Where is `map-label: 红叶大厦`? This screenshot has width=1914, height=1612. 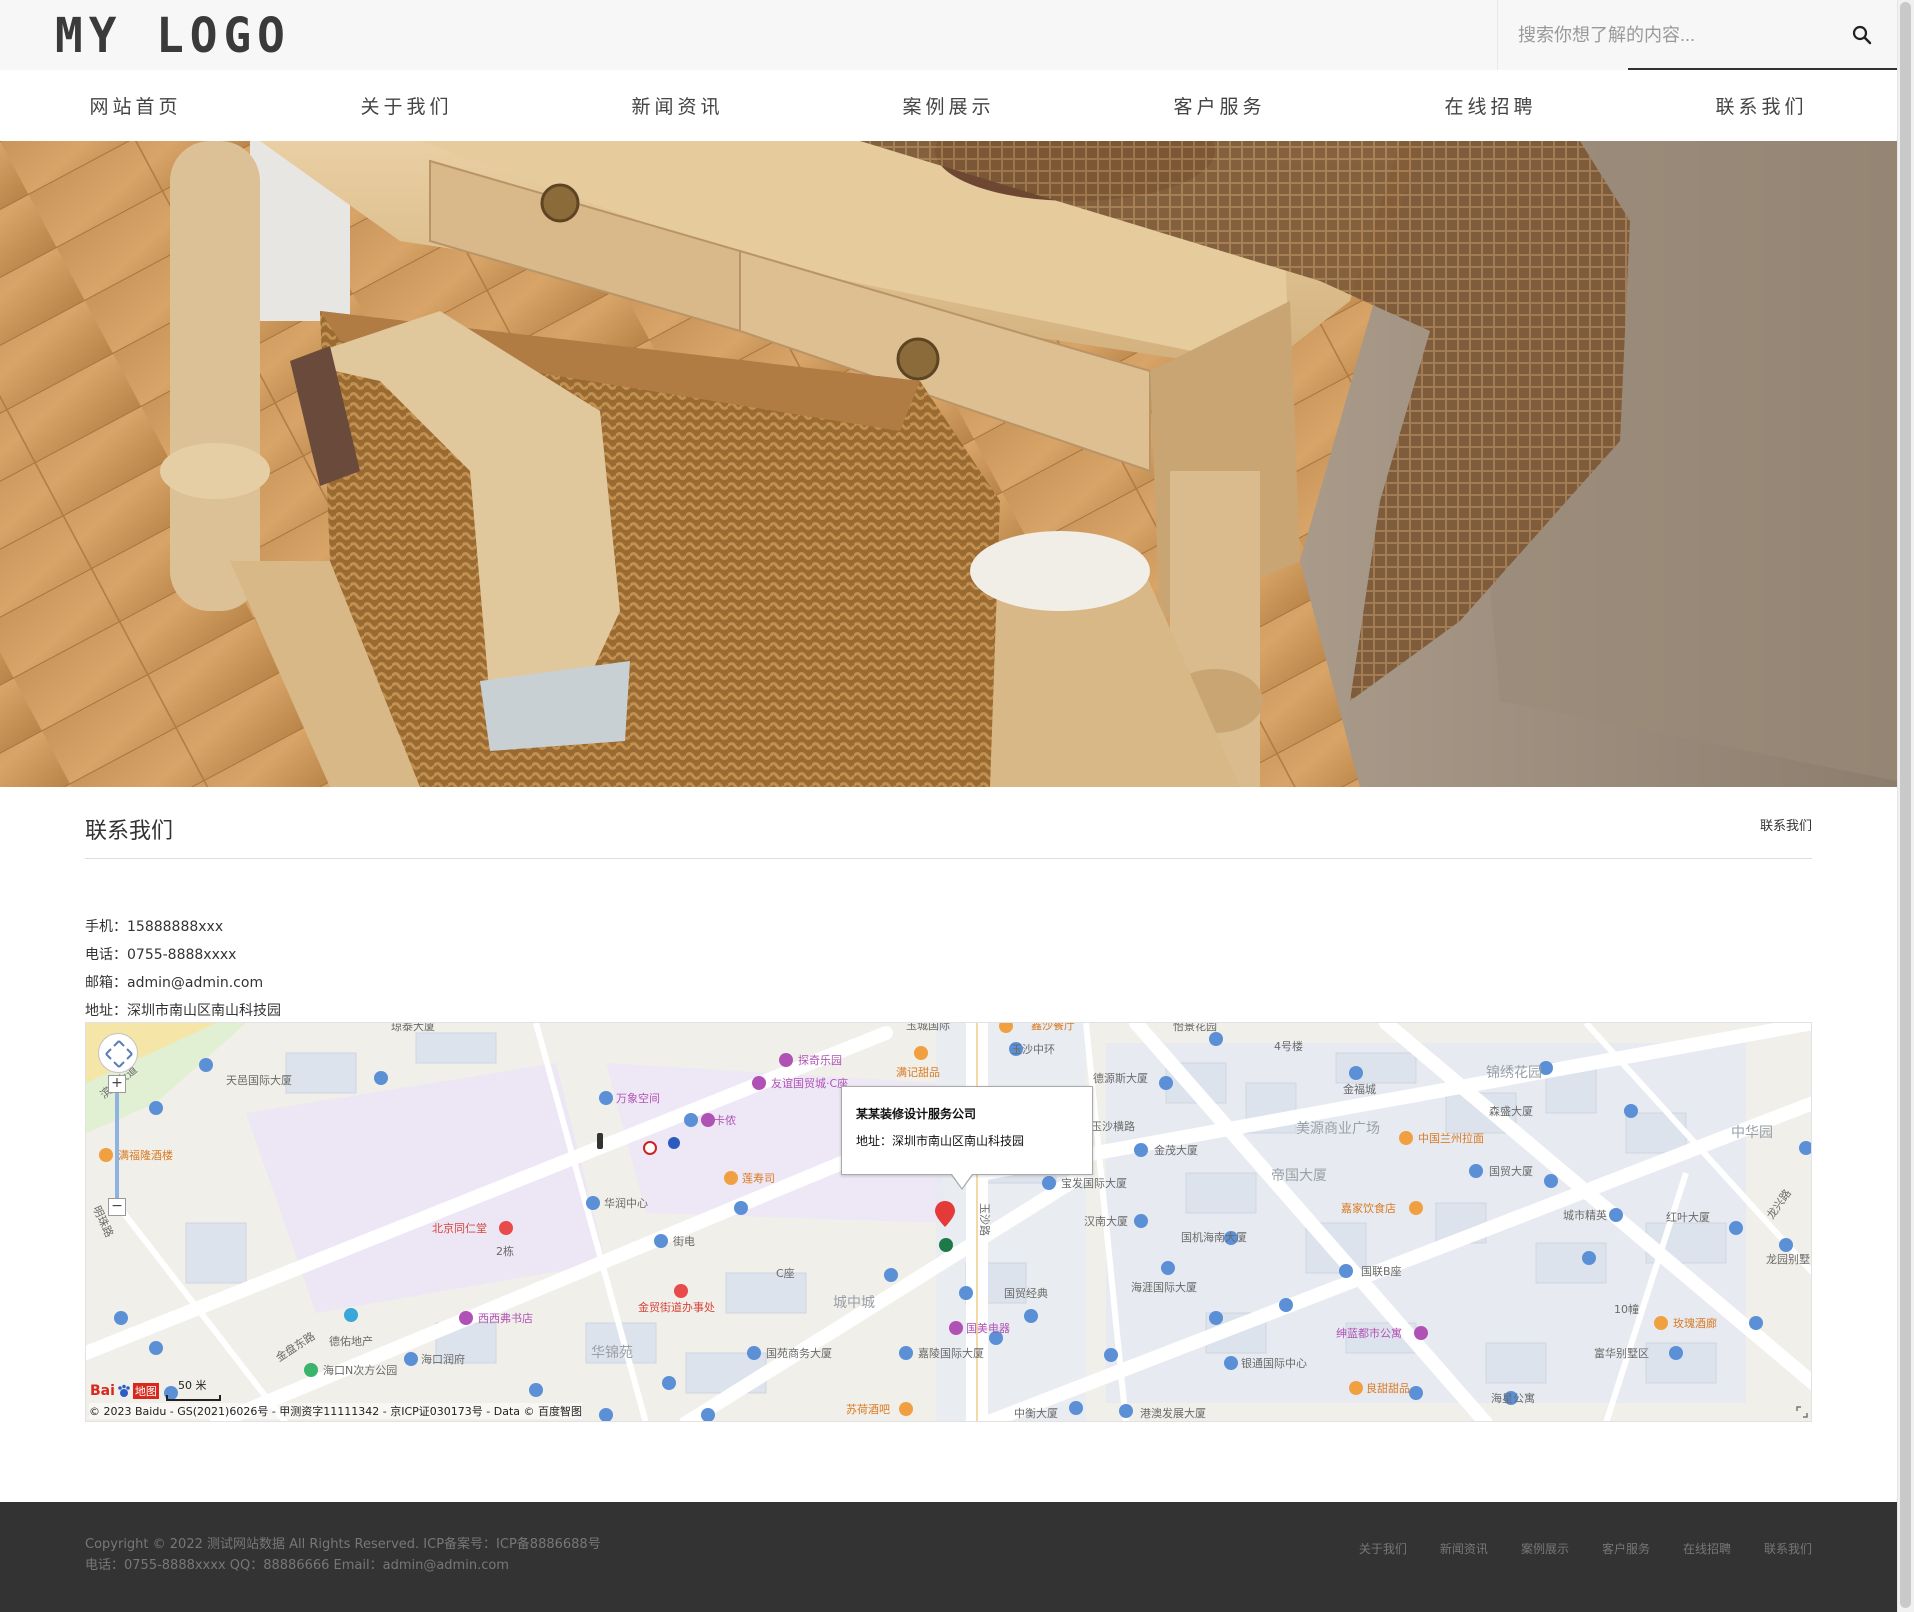 map-label: 红叶大厦 is located at coordinates (1688, 1217).